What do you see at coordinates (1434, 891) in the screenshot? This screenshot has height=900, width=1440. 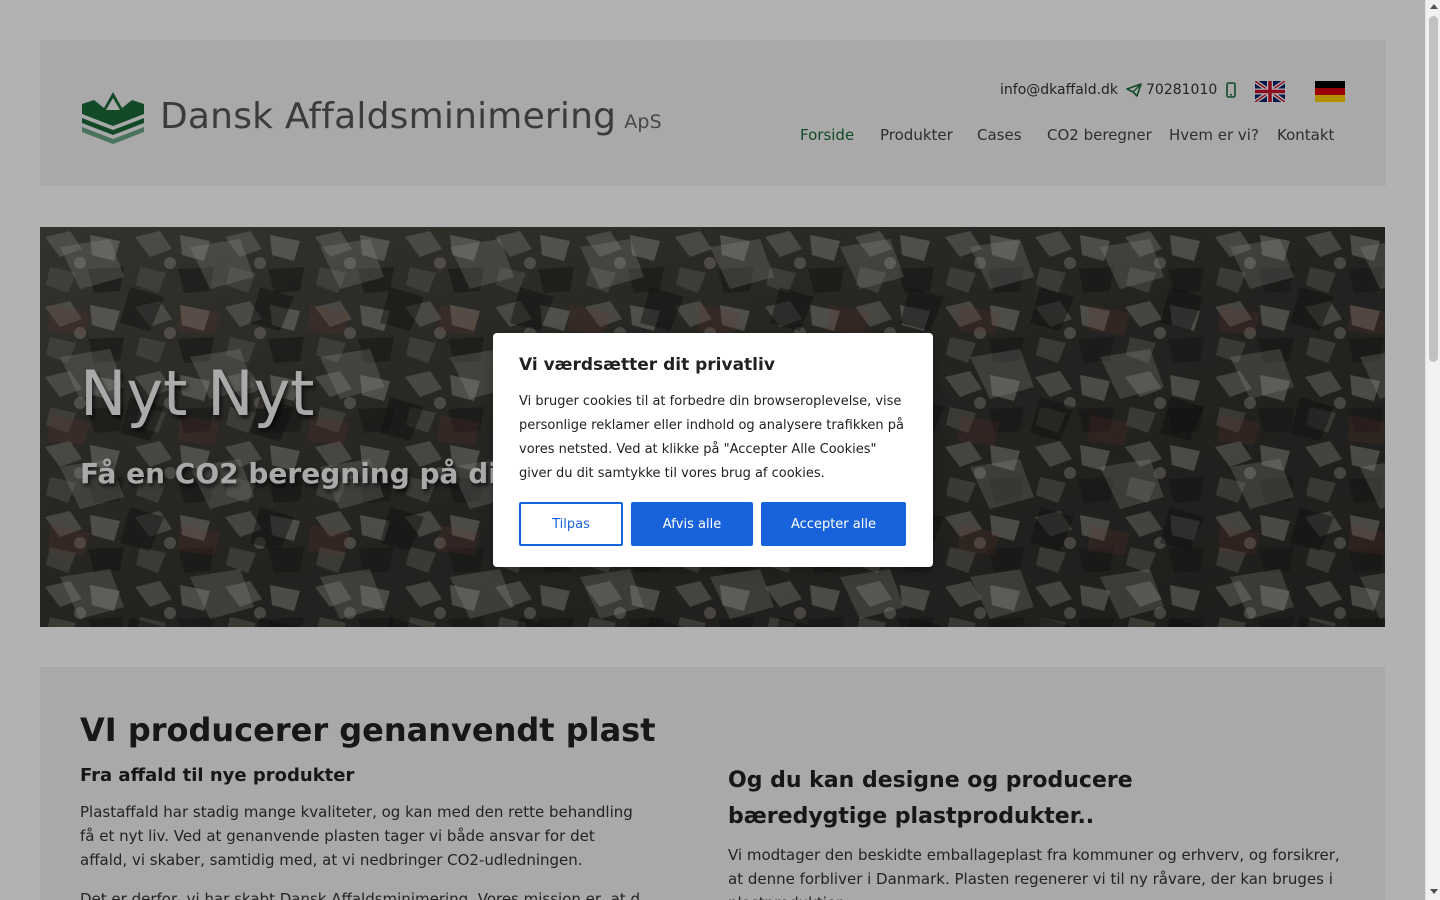 I see `scroll-down-arrow-icon` at bounding box center [1434, 891].